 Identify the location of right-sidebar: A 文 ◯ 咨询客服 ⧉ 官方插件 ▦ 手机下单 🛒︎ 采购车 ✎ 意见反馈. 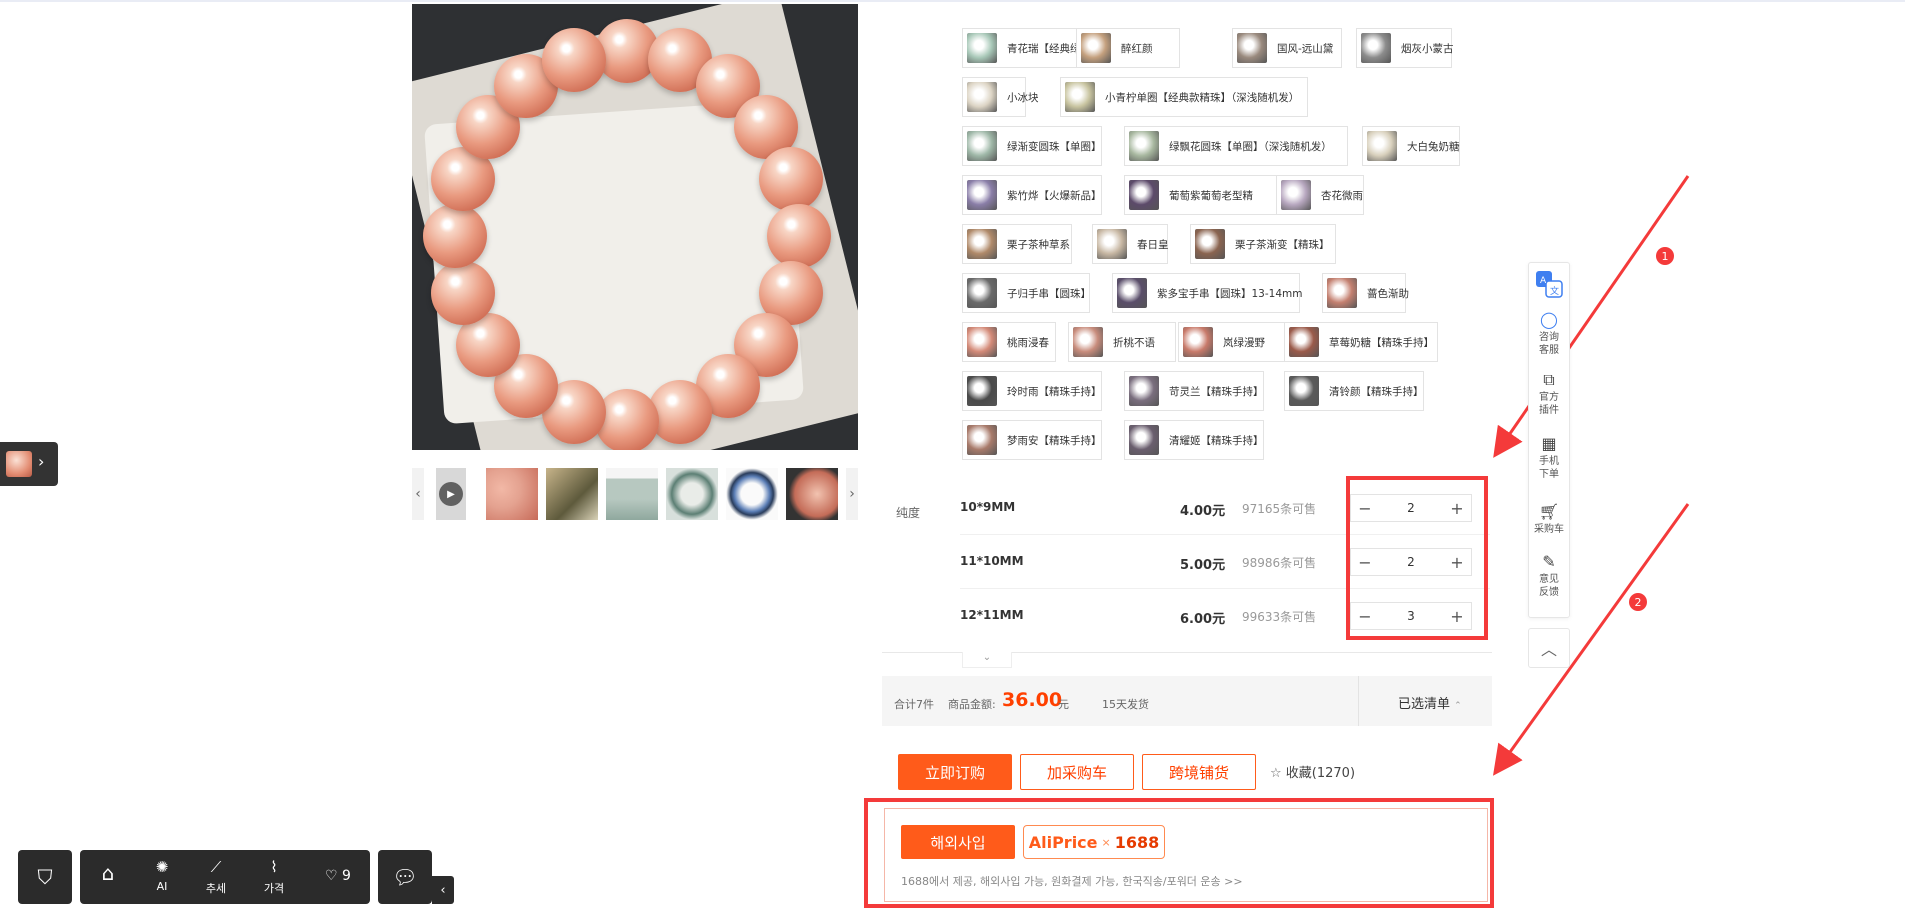
(1549, 440).